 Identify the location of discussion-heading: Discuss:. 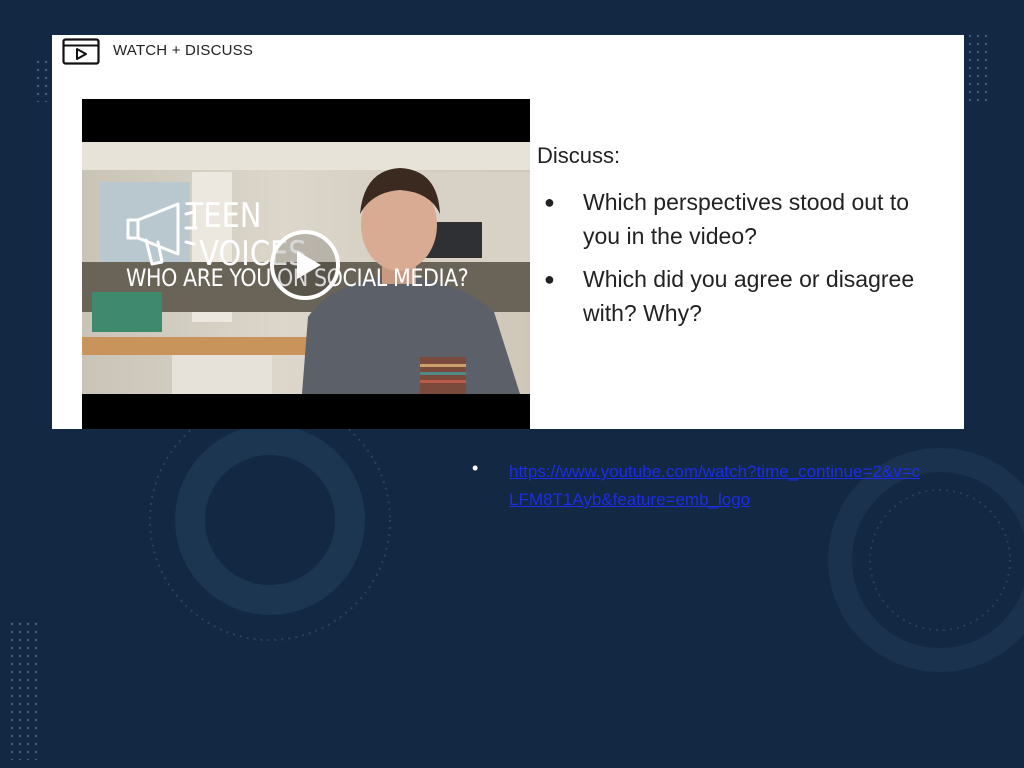
(579, 155).